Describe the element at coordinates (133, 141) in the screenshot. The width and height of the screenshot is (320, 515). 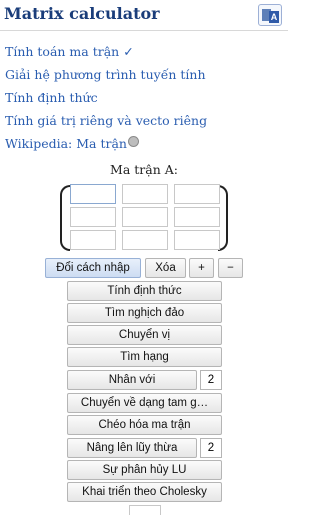
I see `wikipedia-globe-icon` at that location.